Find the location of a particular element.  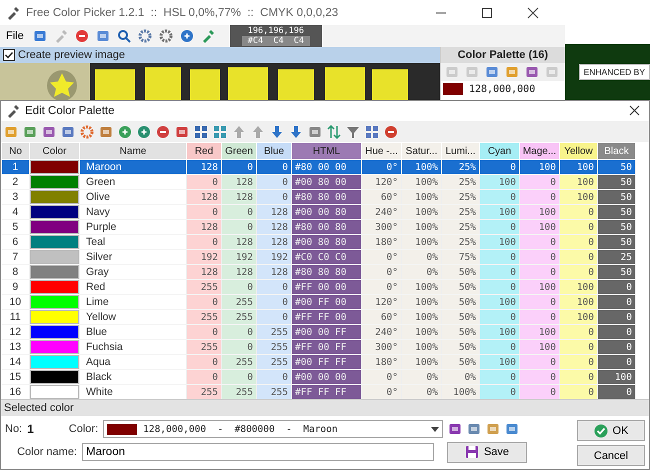

ring-icon is located at coordinates (87, 131).